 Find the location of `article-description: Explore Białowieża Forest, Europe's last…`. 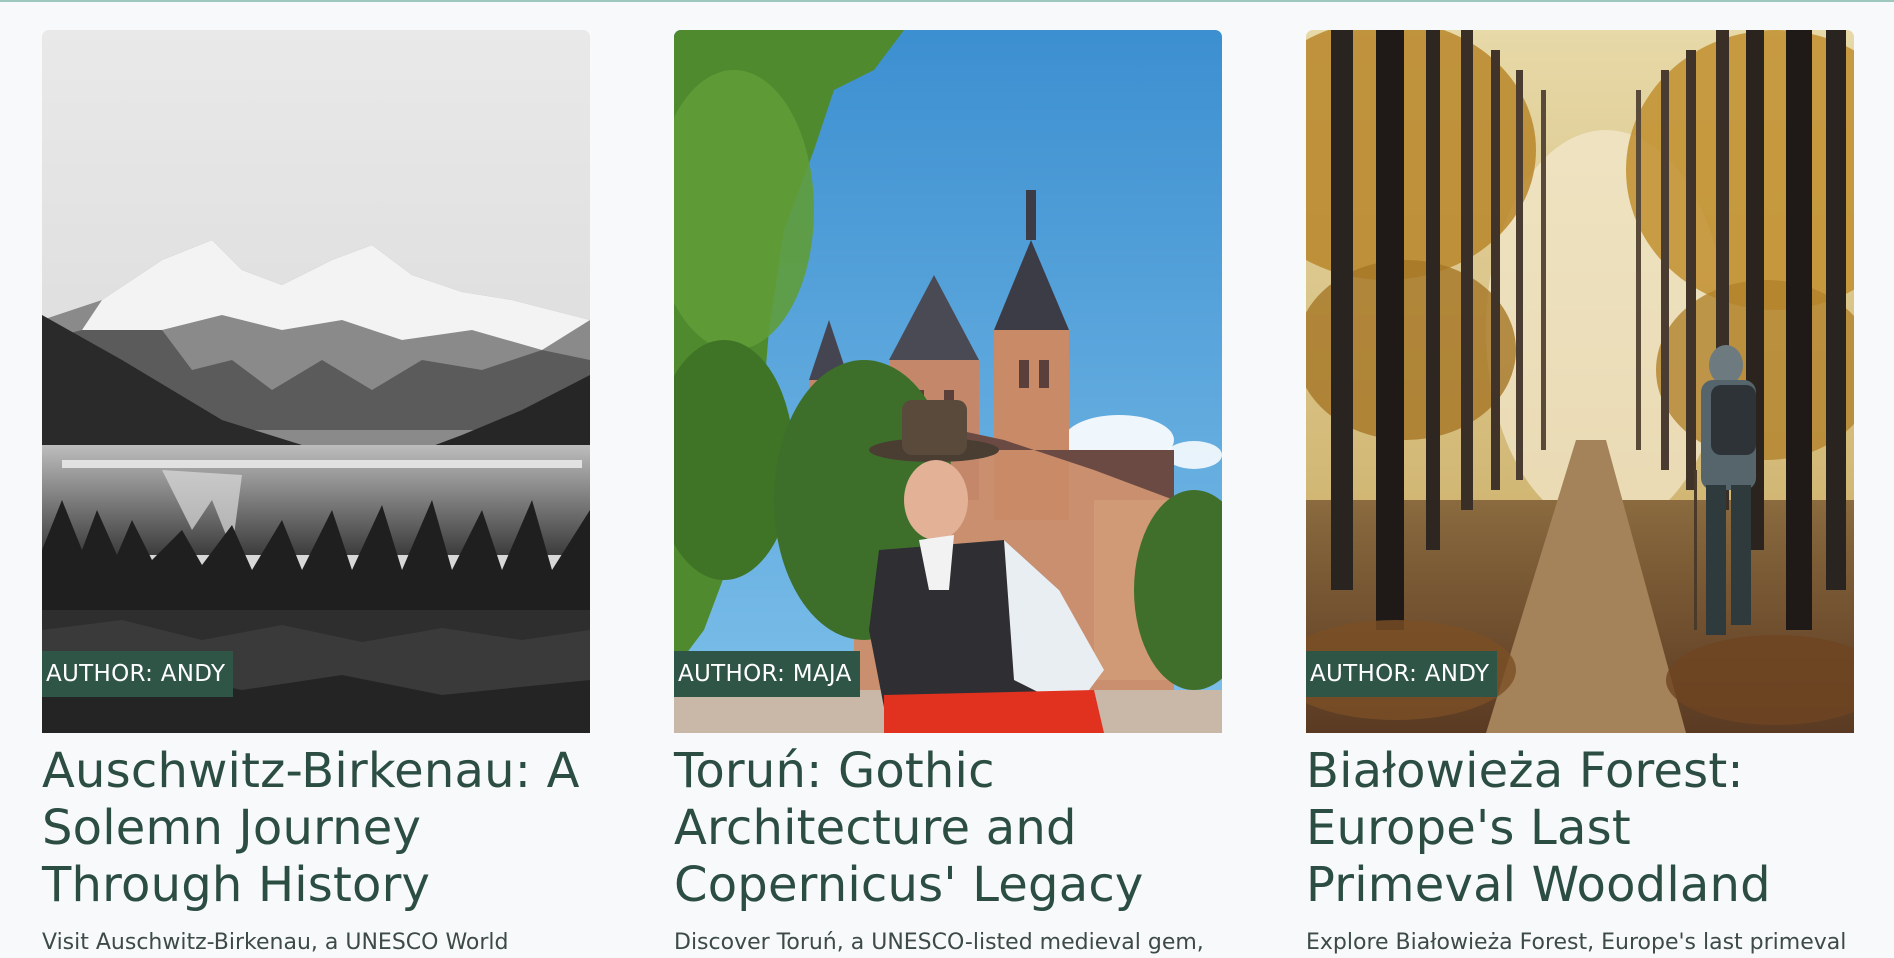

article-description: Explore Białowieża Forest, Europe's last… is located at coordinates (1576, 942).